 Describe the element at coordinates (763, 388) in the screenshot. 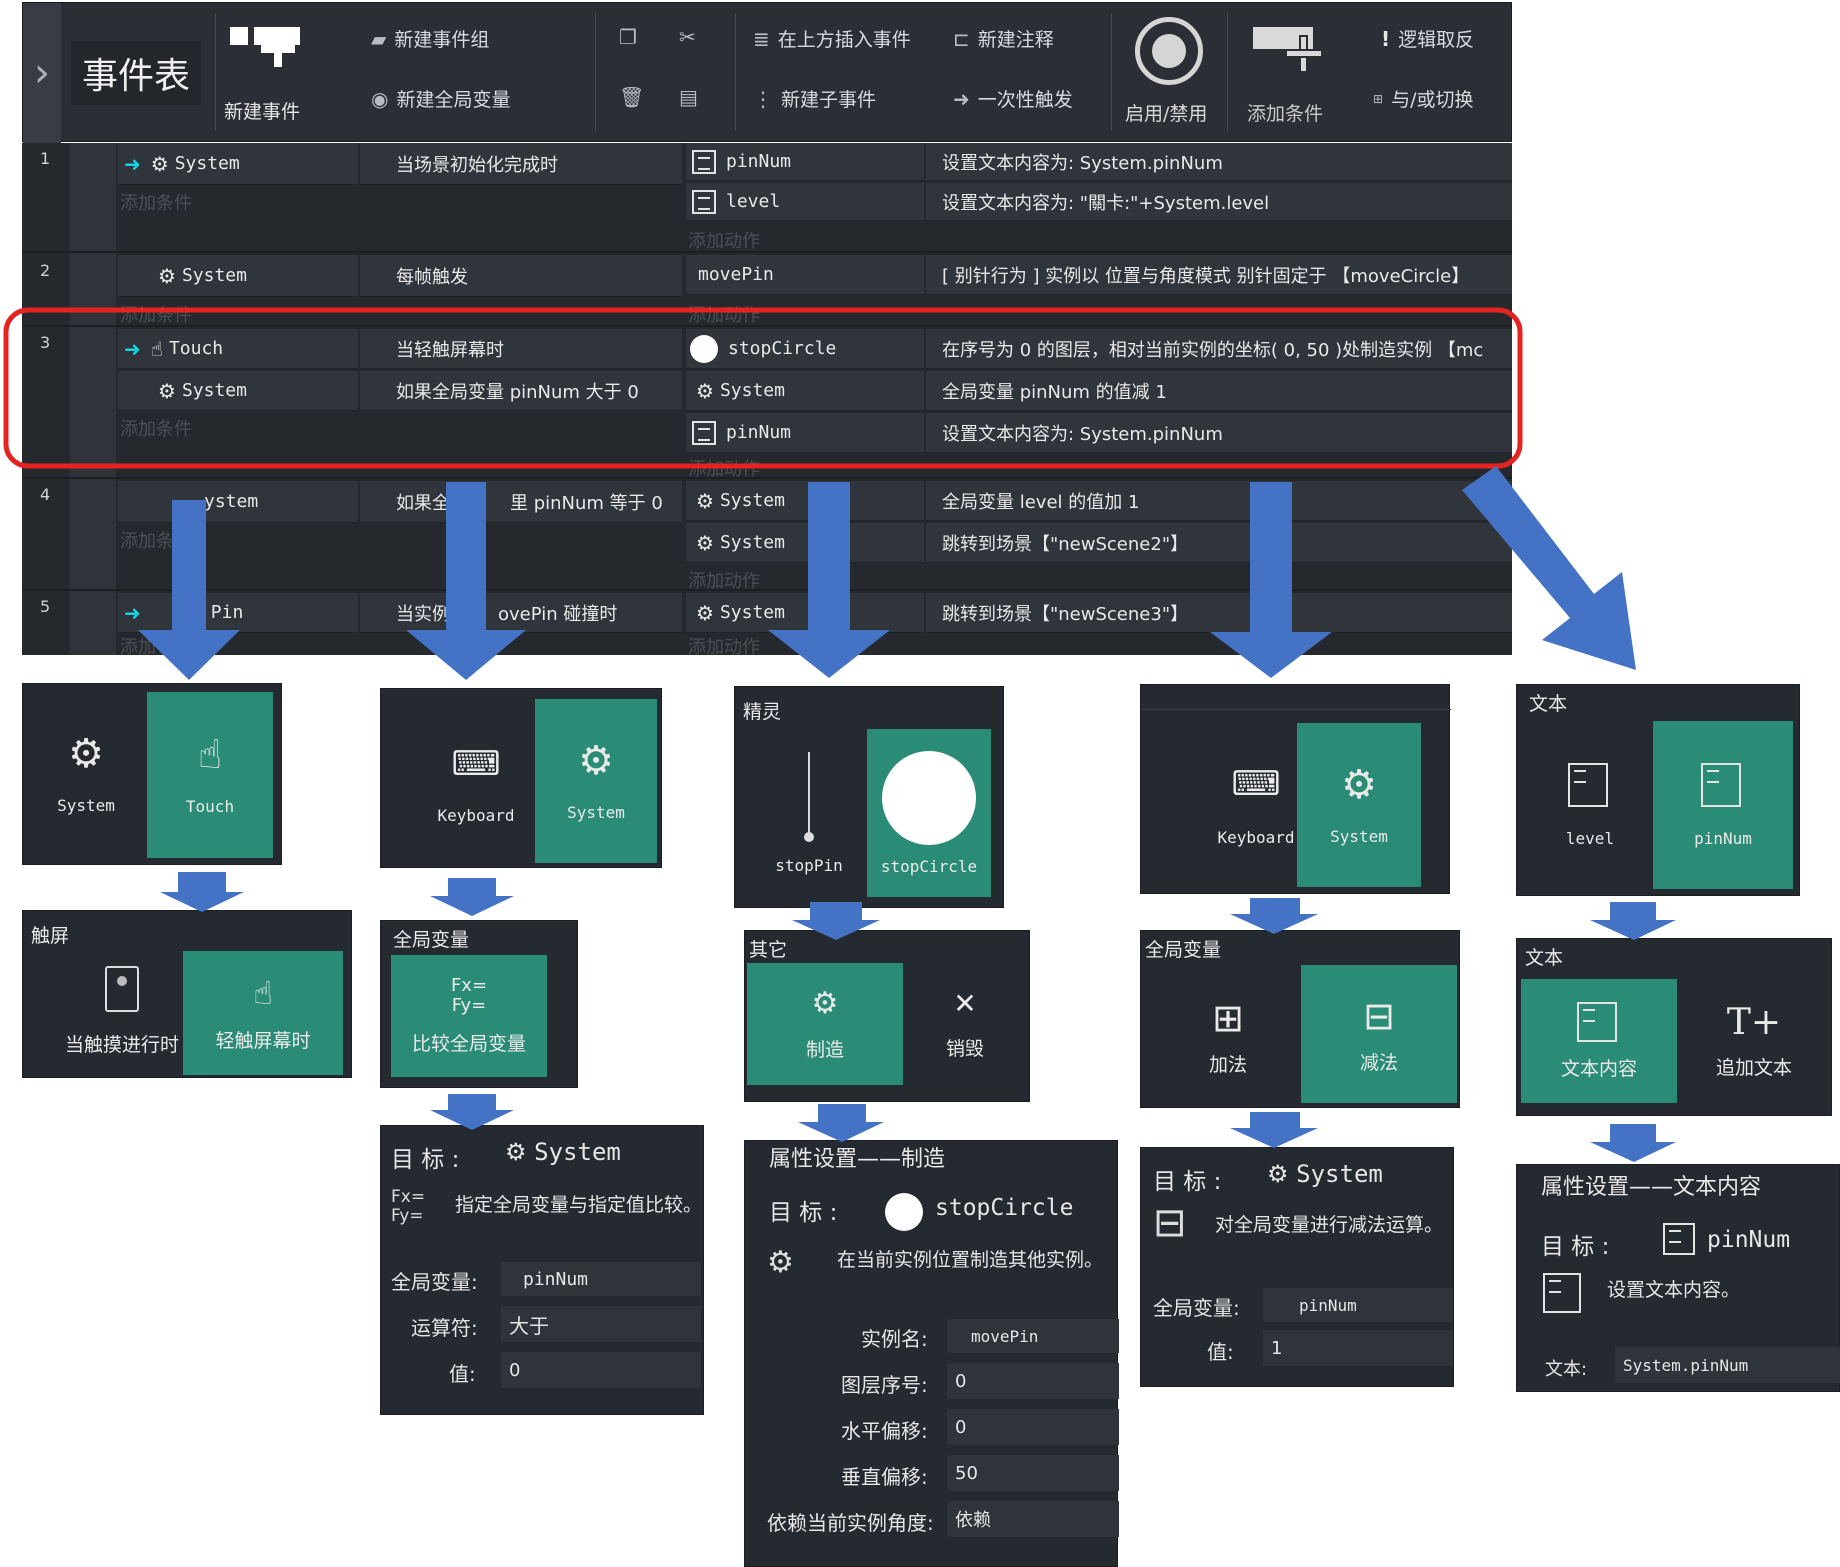

I see `highlight-box` at that location.